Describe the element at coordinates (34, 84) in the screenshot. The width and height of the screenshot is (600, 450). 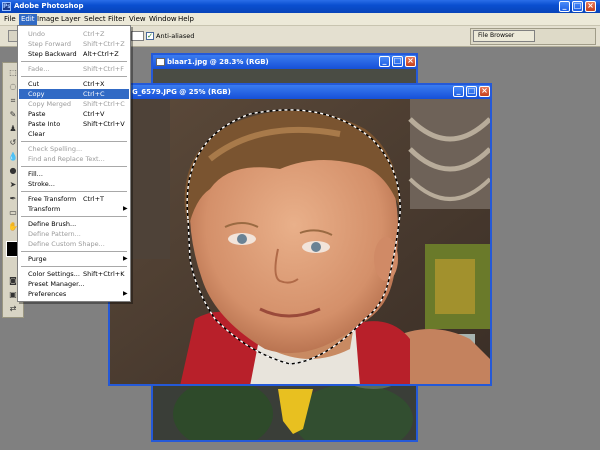
I see `menu-item-label: Cut` at that location.